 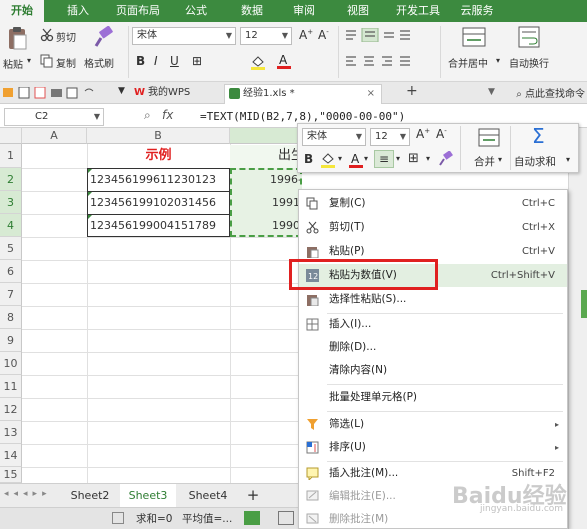 What do you see at coordinates (550, 92) in the screenshot?
I see `find-command: ⌕ 点此查找命令` at bounding box center [550, 92].